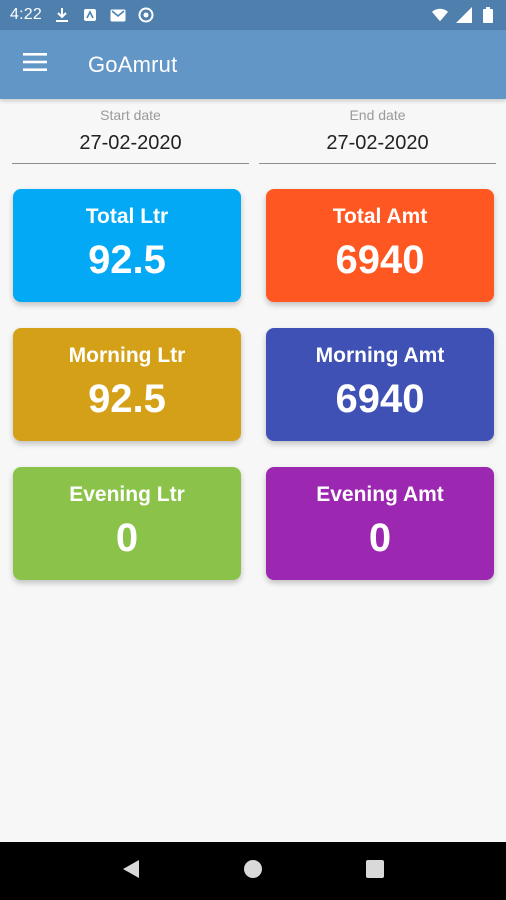 The width and height of the screenshot is (506, 900). I want to click on navigation-bar, so click(253, 871).